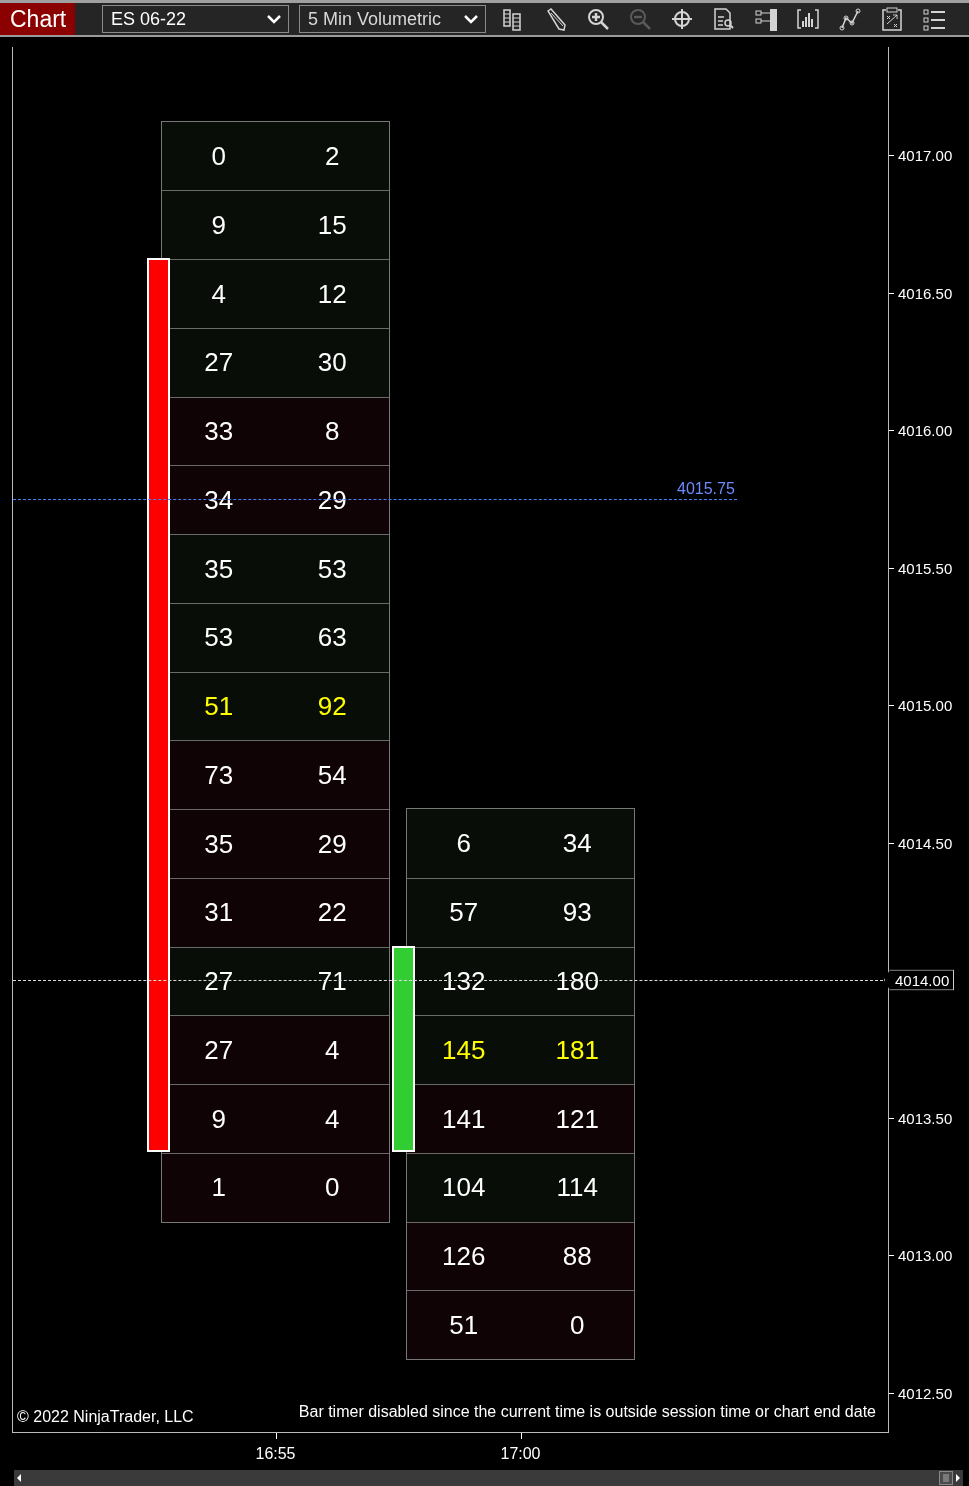 This screenshot has width=969, height=1486. Describe the element at coordinates (37, 19) in the screenshot. I see `chart-title: Chart` at that location.